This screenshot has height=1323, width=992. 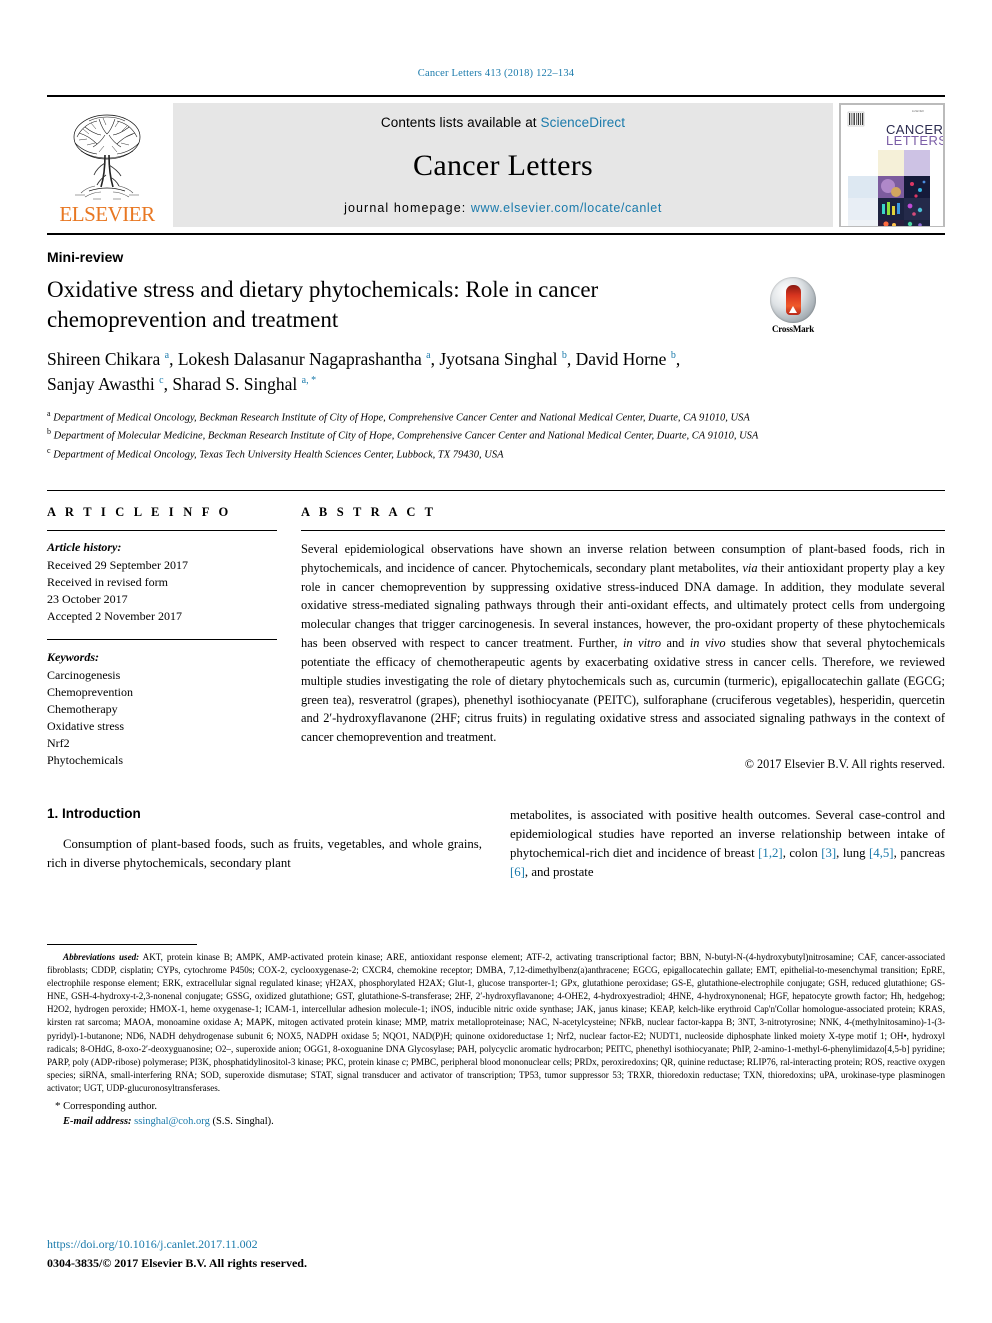 I want to click on keyword-item: Phytochemicals, so click(x=85, y=760).